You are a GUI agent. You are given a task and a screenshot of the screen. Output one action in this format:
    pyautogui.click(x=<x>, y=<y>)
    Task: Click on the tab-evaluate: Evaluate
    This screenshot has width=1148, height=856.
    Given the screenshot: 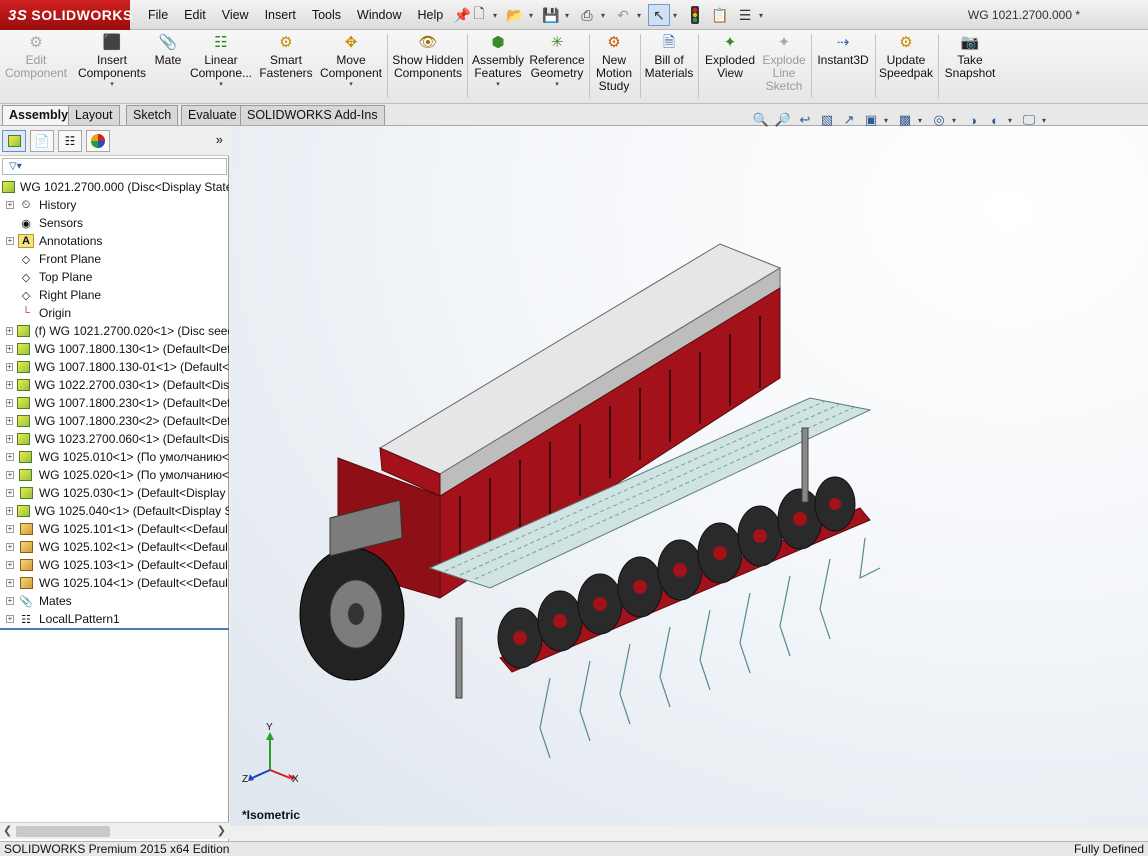 What is the action you would take?
    pyautogui.click(x=212, y=115)
    